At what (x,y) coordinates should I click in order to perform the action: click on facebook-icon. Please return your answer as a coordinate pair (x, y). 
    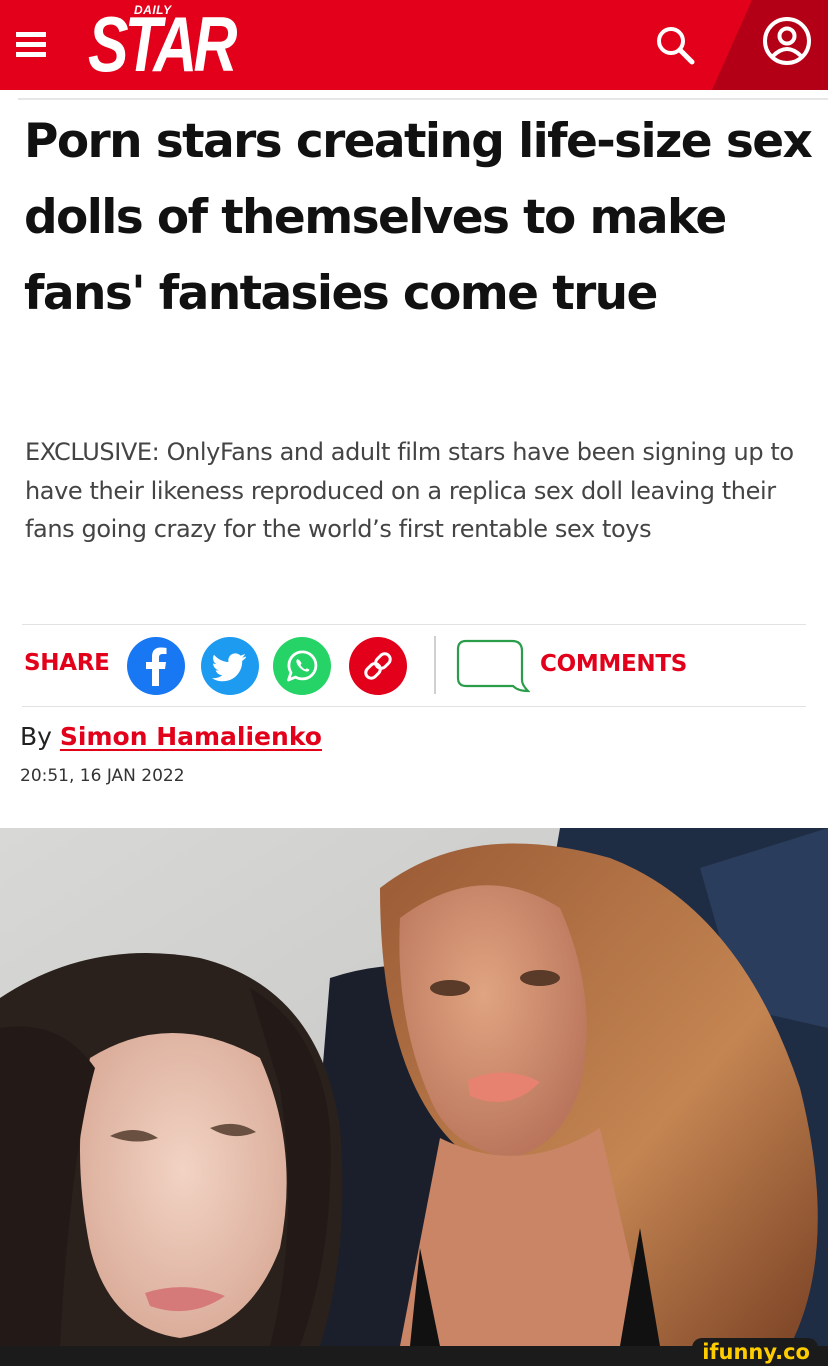
    Looking at the image, I should click on (156, 666).